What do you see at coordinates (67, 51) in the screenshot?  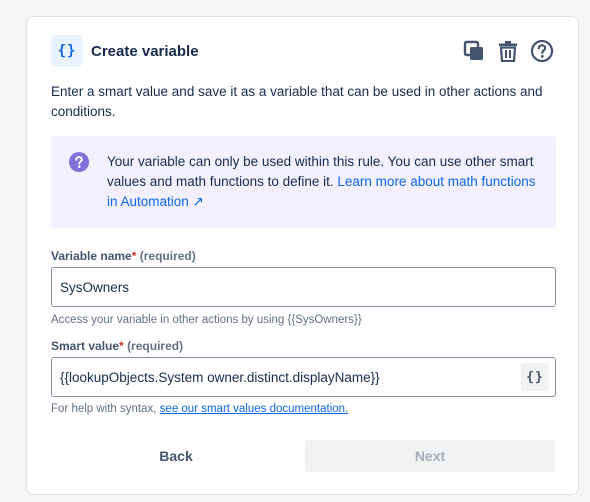 I see `braces-icon: {}` at bounding box center [67, 51].